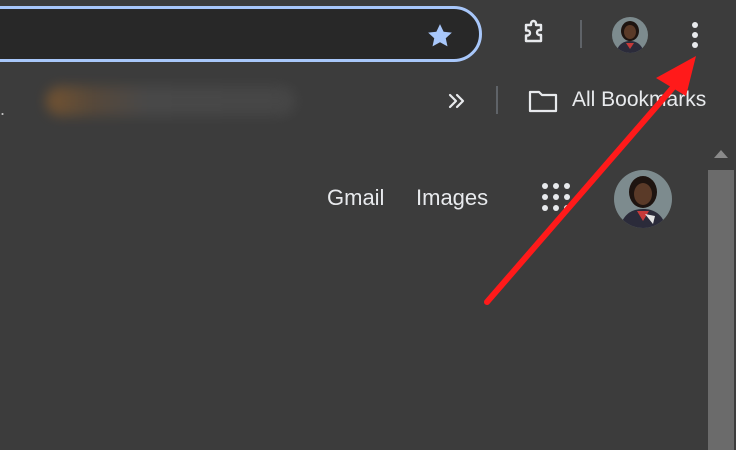 This screenshot has width=736, height=450. What do you see at coordinates (452, 198) in the screenshot?
I see `images-link: Images` at bounding box center [452, 198].